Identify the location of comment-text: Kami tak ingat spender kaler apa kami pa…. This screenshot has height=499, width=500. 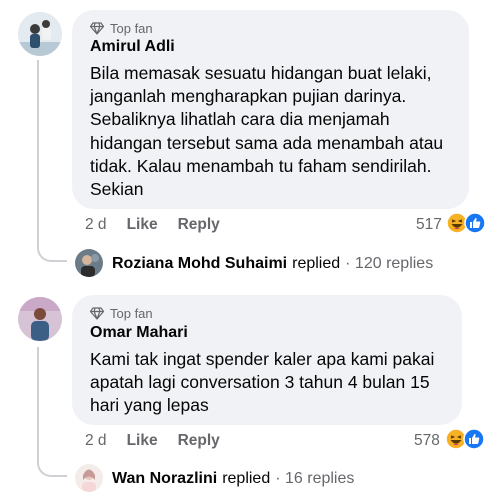
(270, 383).